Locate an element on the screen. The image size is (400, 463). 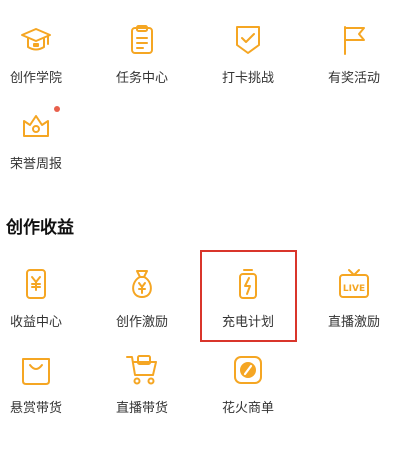
live-tv-icon: LIVE is located at coordinates (354, 284).